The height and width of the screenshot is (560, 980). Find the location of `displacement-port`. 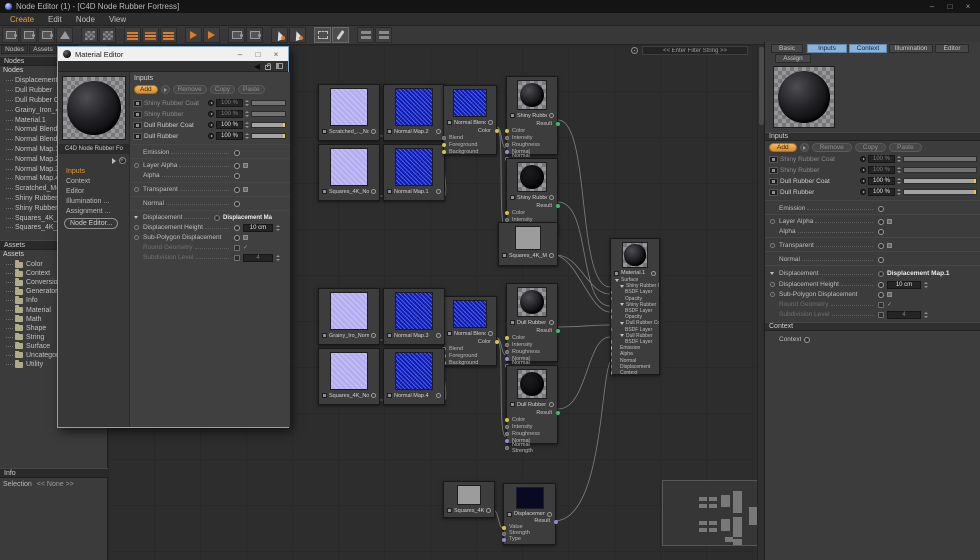

displacement-port is located at coordinates (881, 273).